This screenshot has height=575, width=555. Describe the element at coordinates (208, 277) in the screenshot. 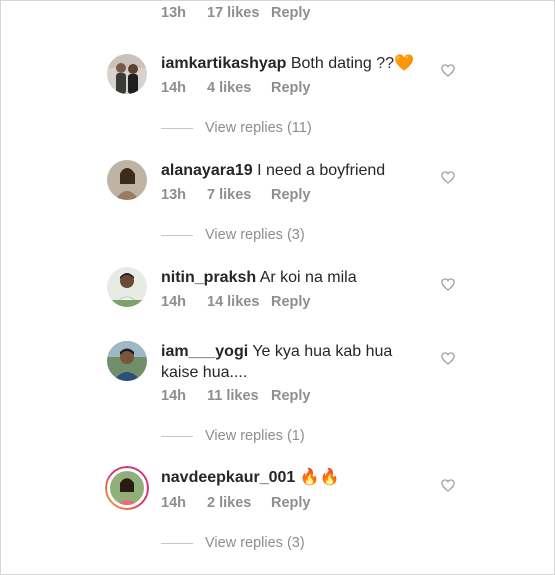

I see `comment-username: nitin_praksh` at that location.